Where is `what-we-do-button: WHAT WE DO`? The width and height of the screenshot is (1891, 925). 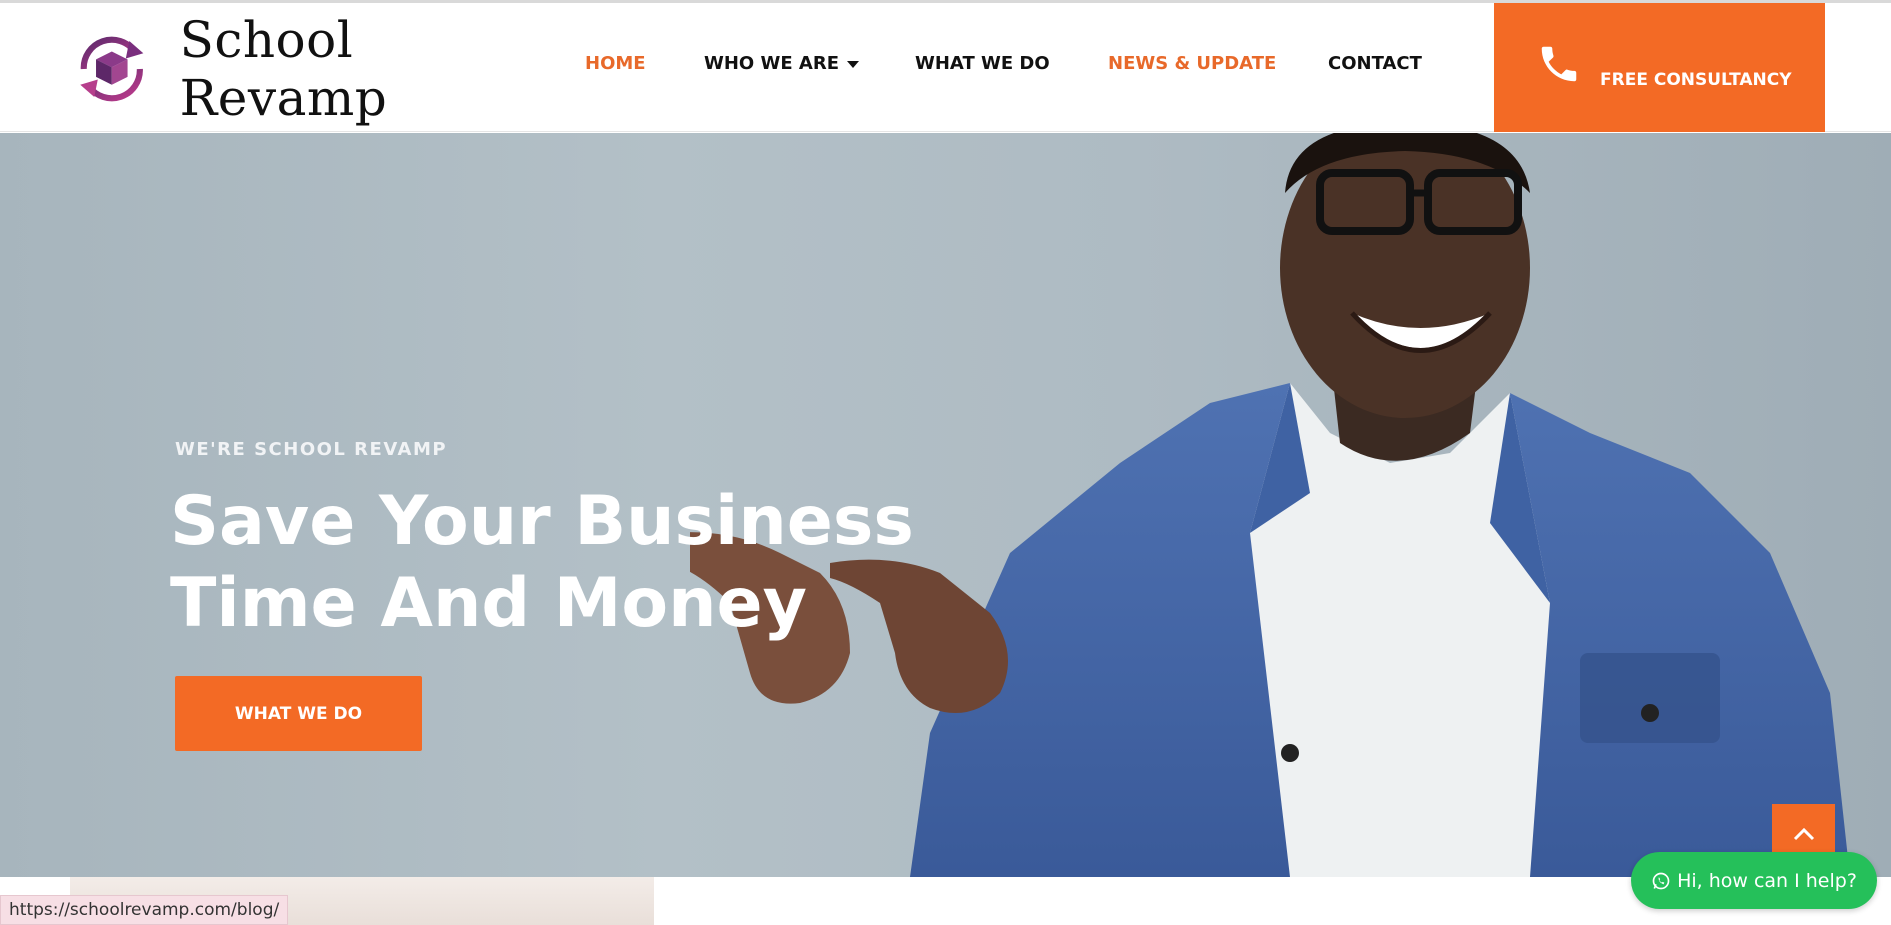 what-we-do-button: WHAT WE DO is located at coordinates (298, 713).